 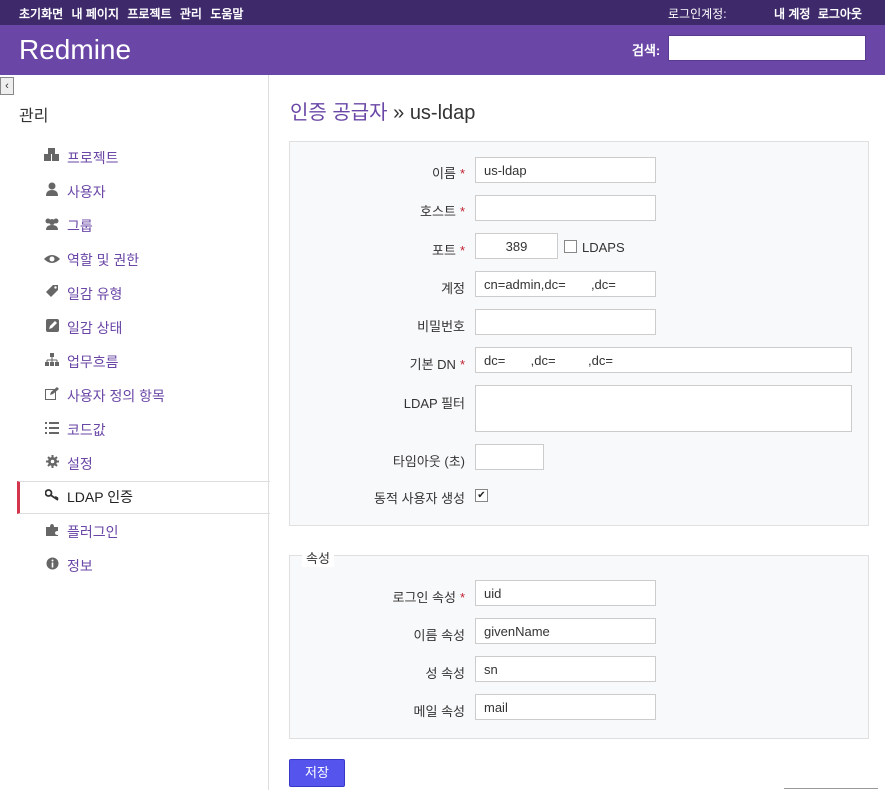 I want to click on ldaps-label: LDAPS, so click(x=603, y=247).